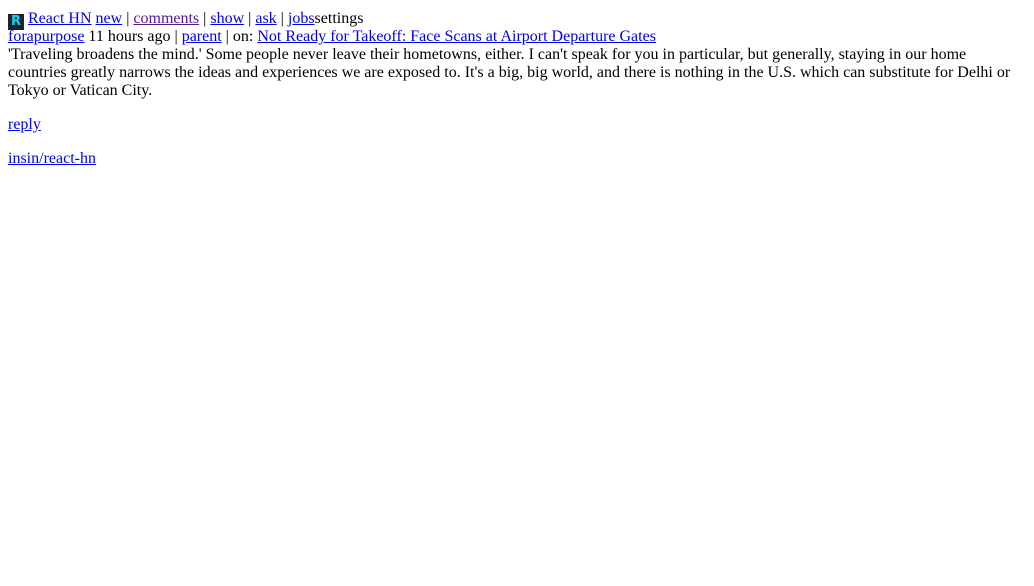  What do you see at coordinates (227, 18) in the screenshot?
I see `nav-show-link: show` at bounding box center [227, 18].